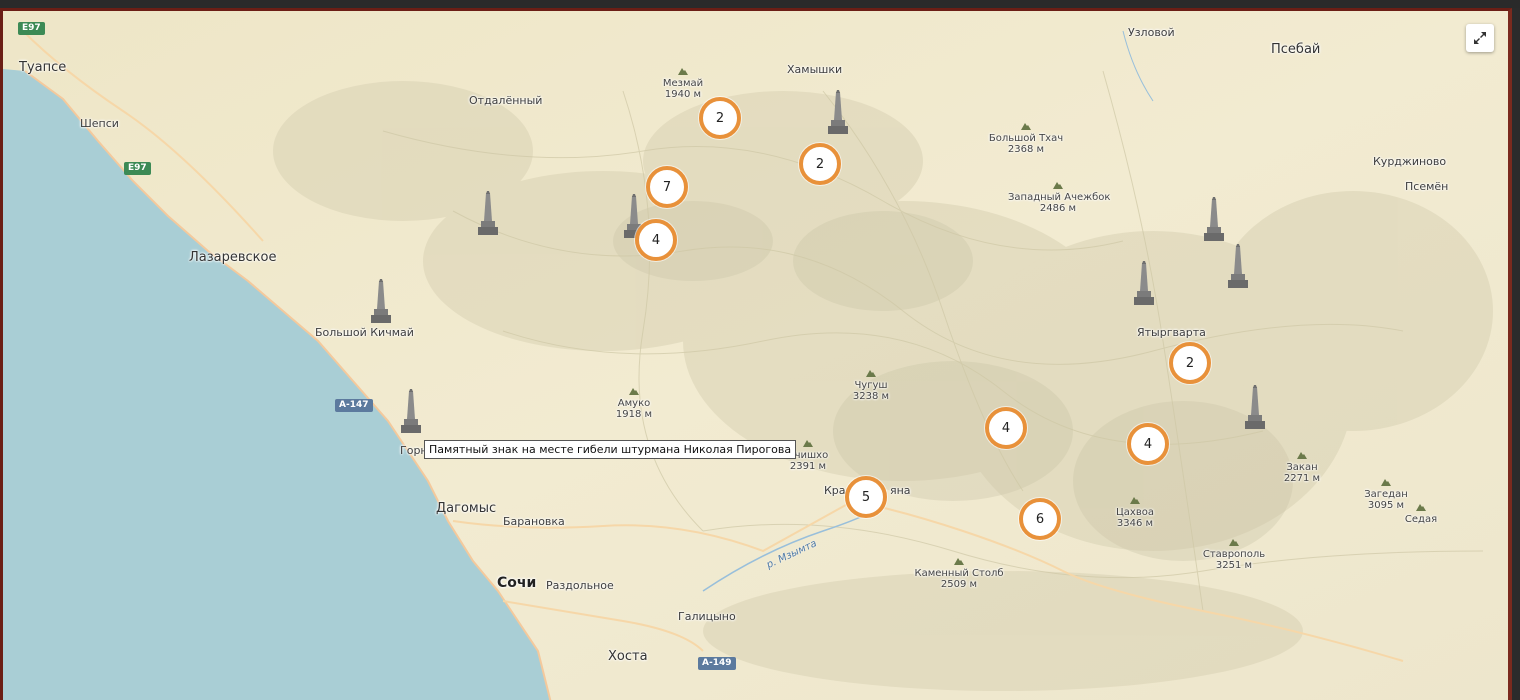 The height and width of the screenshot is (700, 1520). I want to click on cluster-marker: 6, so click(1040, 519).